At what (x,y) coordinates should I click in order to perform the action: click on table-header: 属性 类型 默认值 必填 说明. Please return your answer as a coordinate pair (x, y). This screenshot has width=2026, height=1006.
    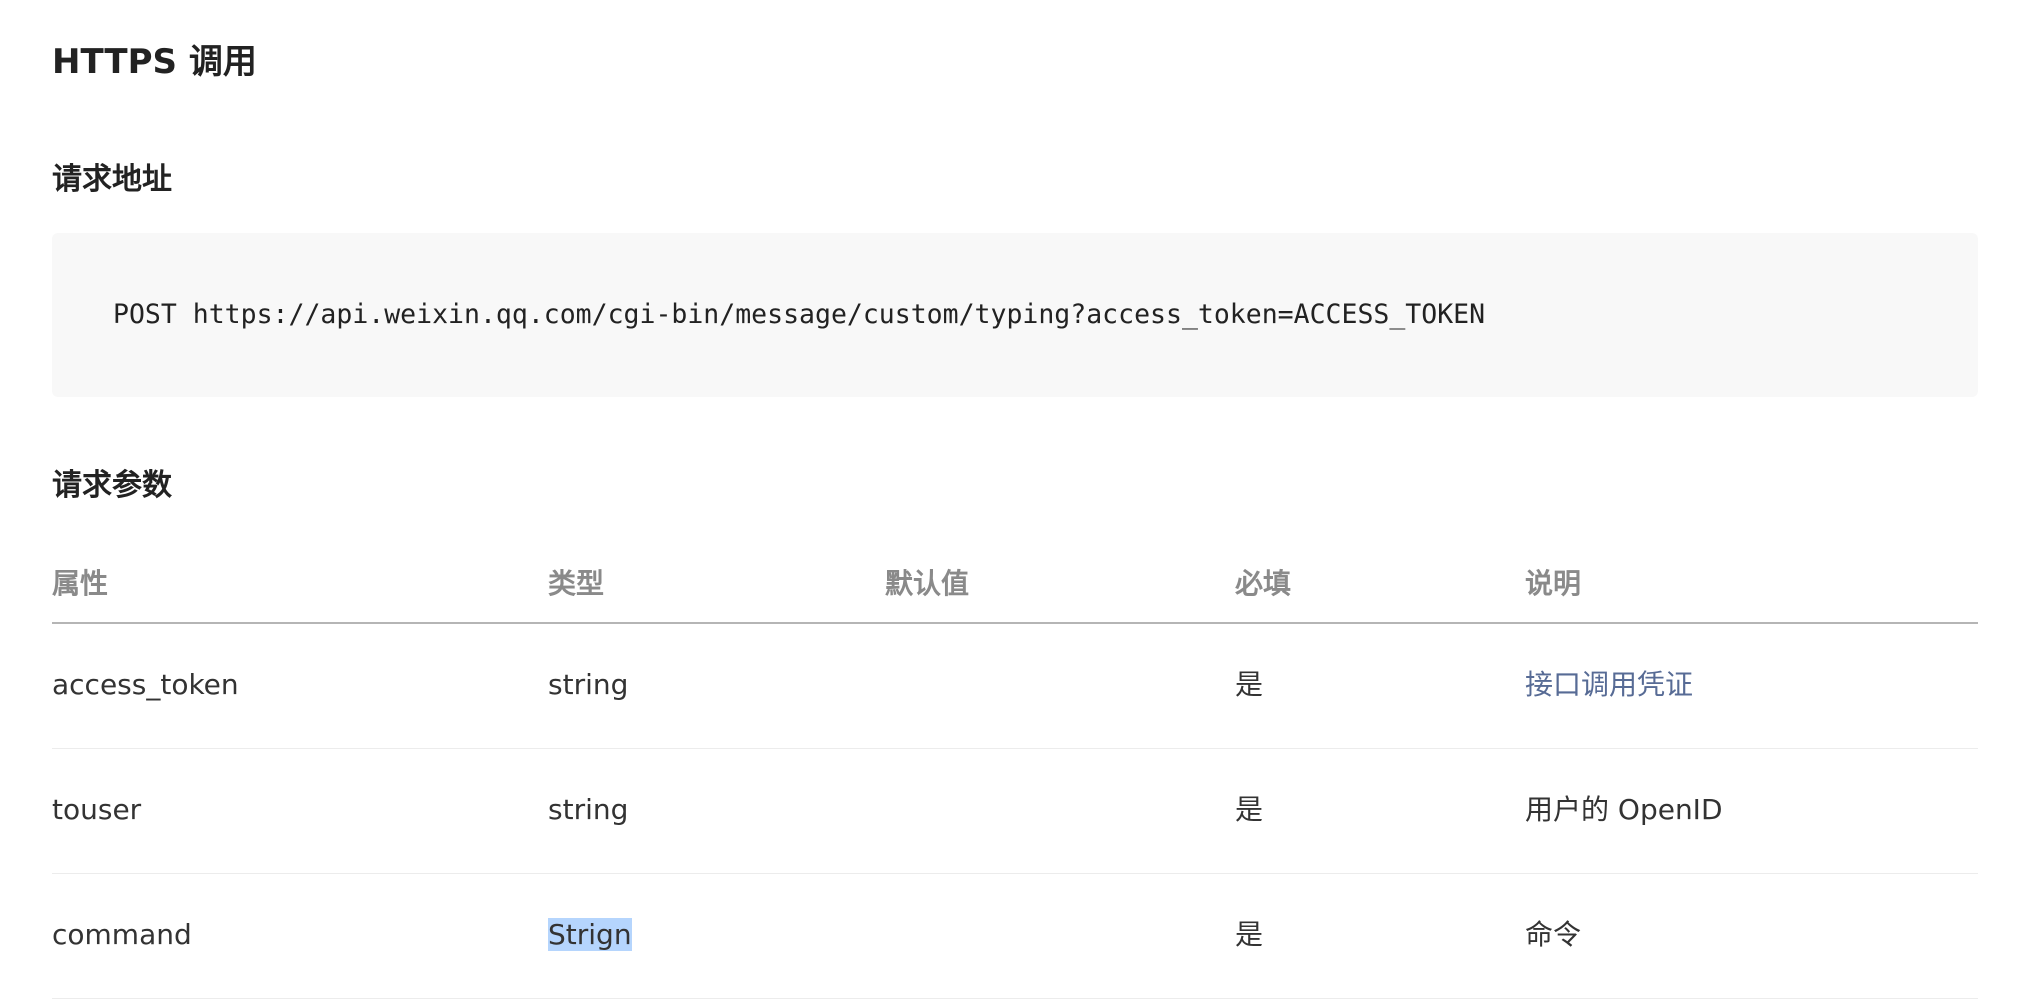
    Looking at the image, I should click on (1015, 588).